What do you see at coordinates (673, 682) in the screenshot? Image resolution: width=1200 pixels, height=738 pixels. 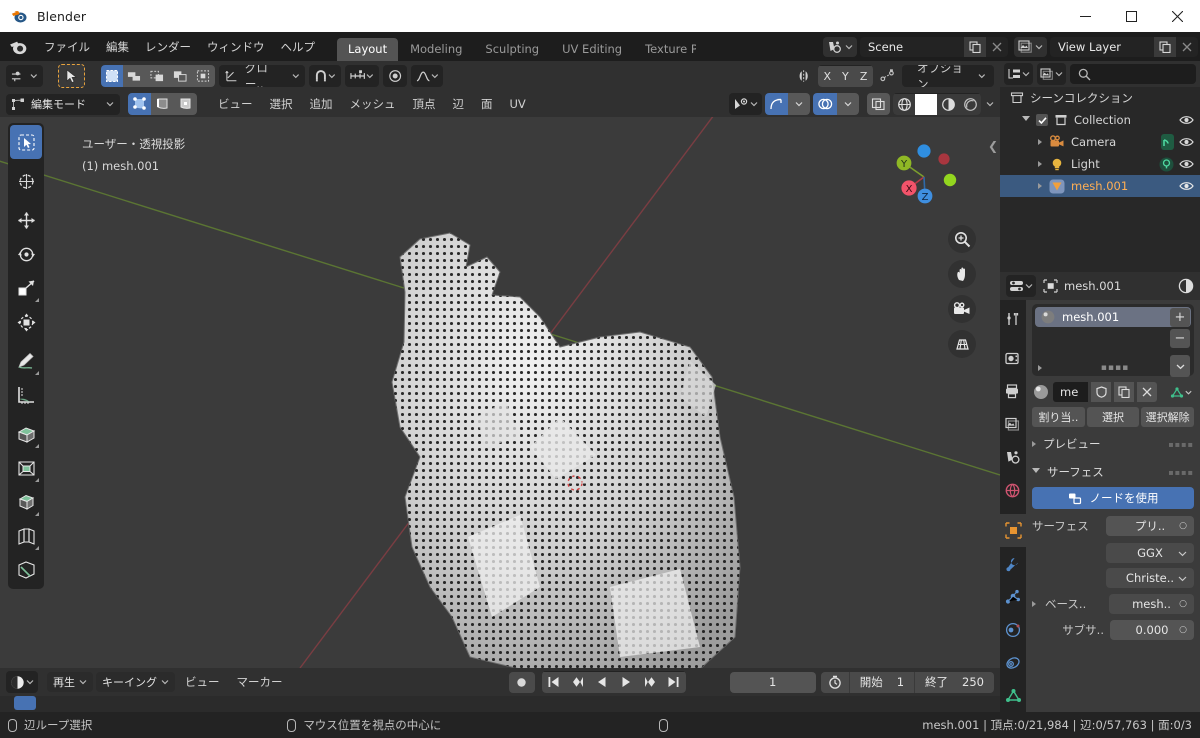 I see `jump-to-end-button` at bounding box center [673, 682].